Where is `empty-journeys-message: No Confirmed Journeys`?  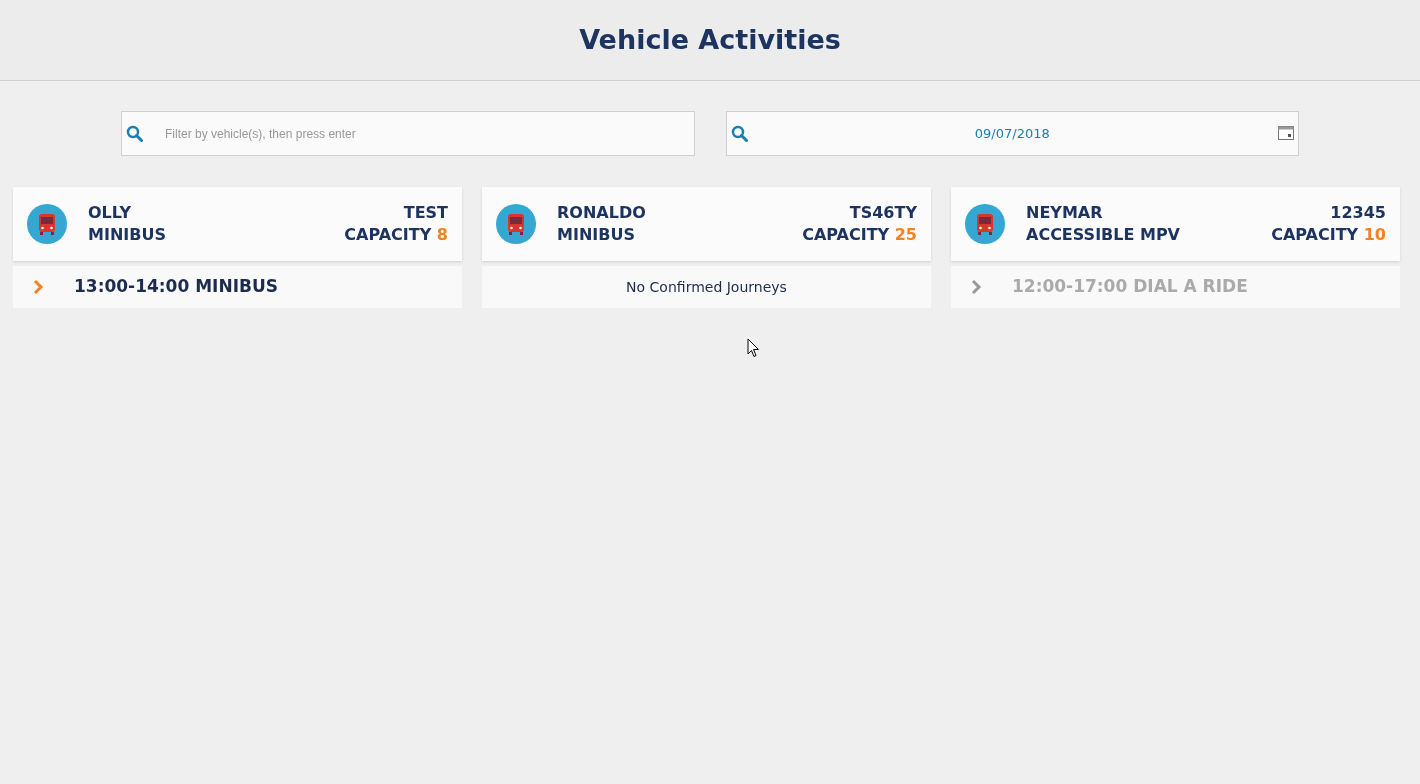 empty-journeys-message: No Confirmed Journeys is located at coordinates (706, 287).